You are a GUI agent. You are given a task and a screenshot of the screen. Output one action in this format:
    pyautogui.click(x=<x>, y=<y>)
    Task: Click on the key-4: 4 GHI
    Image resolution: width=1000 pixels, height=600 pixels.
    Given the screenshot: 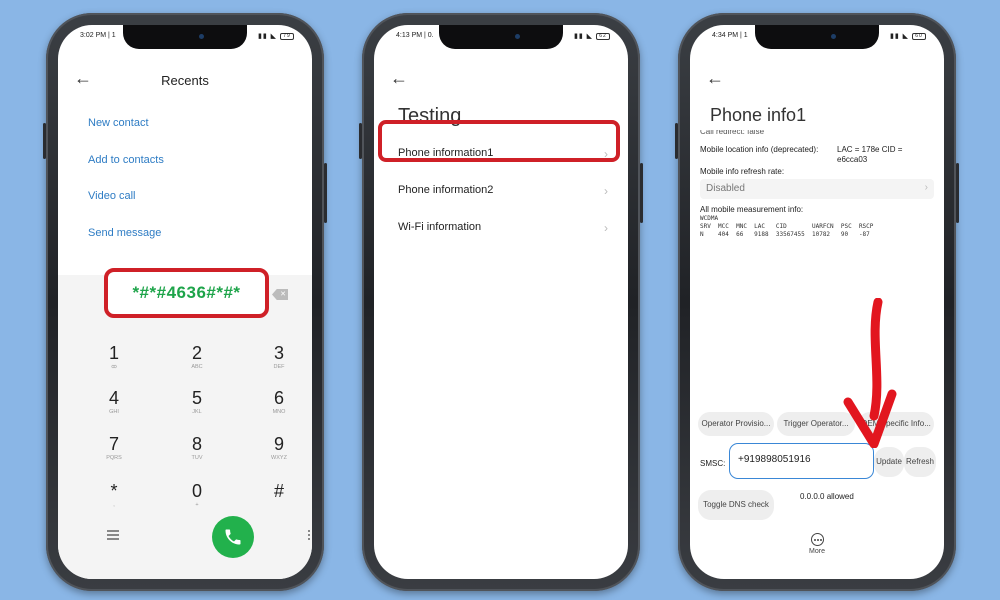 What is the action you would take?
    pyautogui.click(x=114, y=402)
    